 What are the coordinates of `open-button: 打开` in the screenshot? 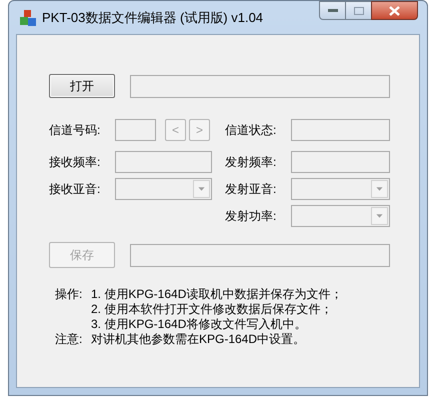 It's located at (82, 86).